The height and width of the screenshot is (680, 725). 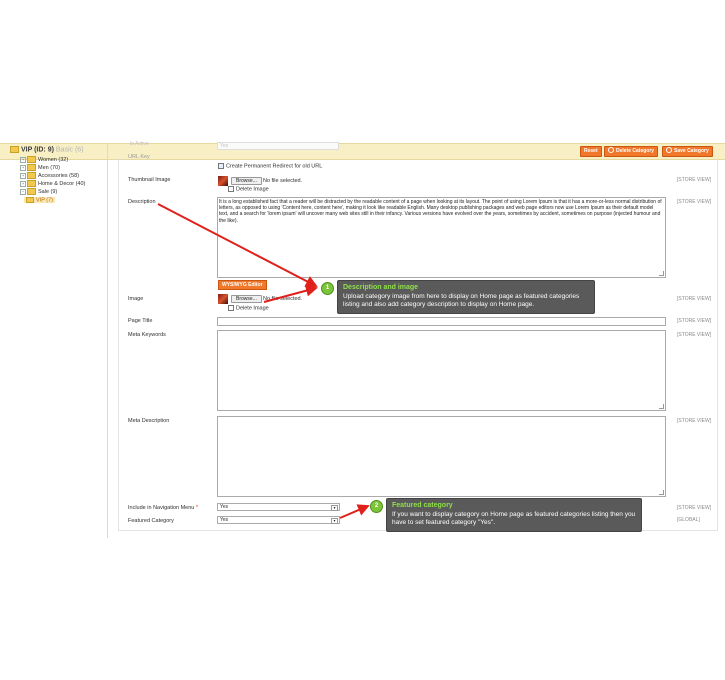 I want to click on arrow-to-description, so click(x=237, y=245).